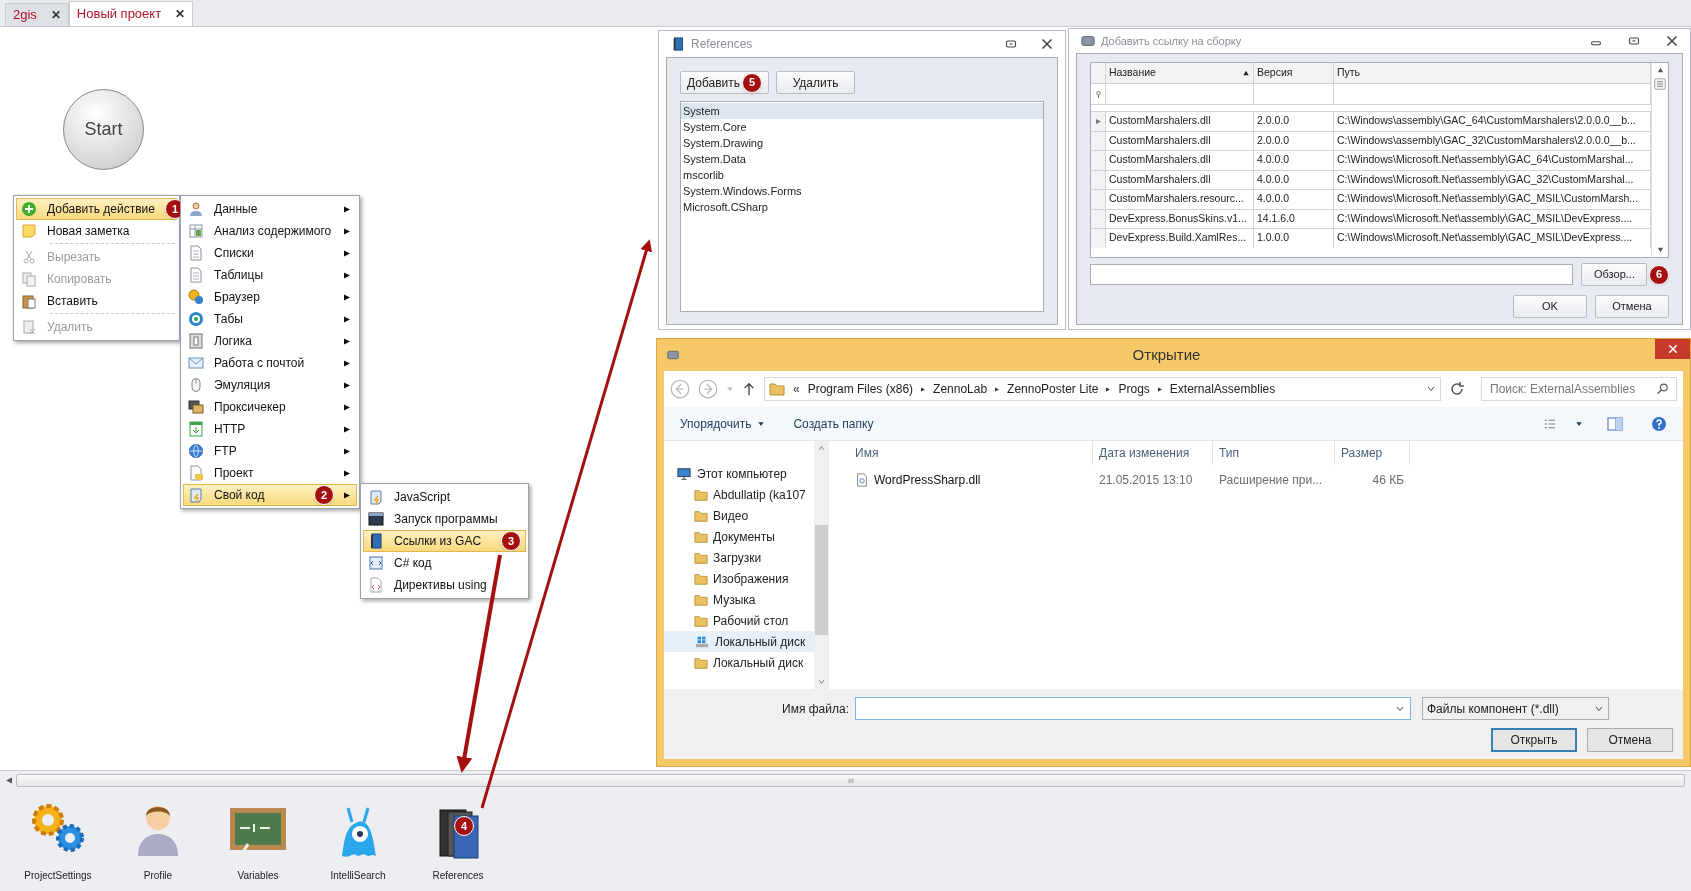 This screenshot has width=1691, height=891. What do you see at coordinates (862, 175) in the screenshot?
I see `list-item: mscorlib` at bounding box center [862, 175].